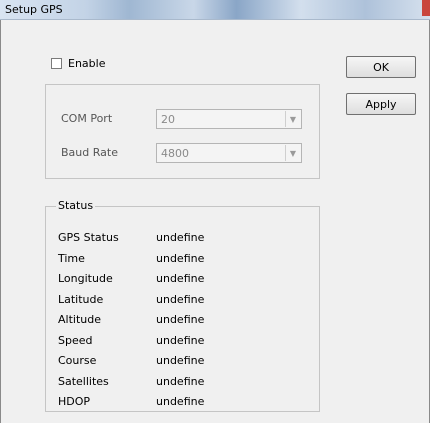 The image size is (430, 423). Describe the element at coordinates (89, 152) in the screenshot. I see `baud-rate-label: Baud Rate` at that location.